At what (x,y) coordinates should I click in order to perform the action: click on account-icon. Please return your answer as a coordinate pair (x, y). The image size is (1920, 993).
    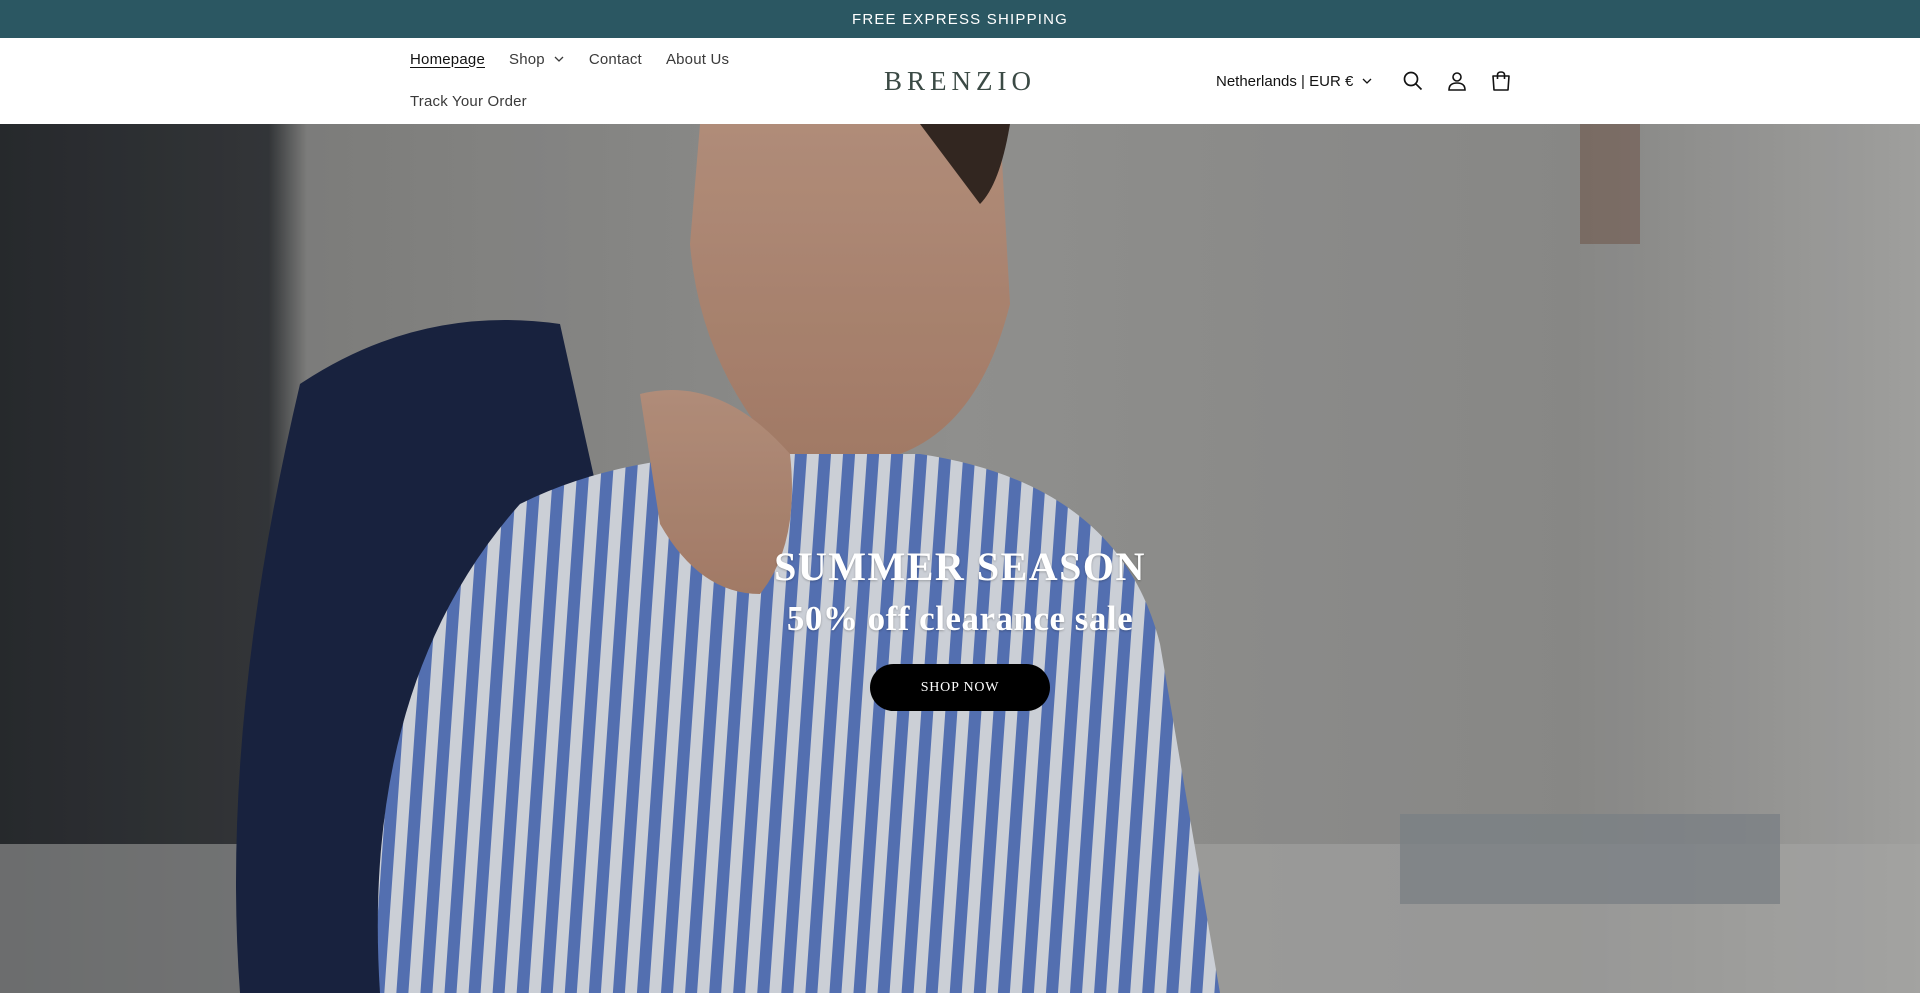
    Looking at the image, I should click on (1457, 81).